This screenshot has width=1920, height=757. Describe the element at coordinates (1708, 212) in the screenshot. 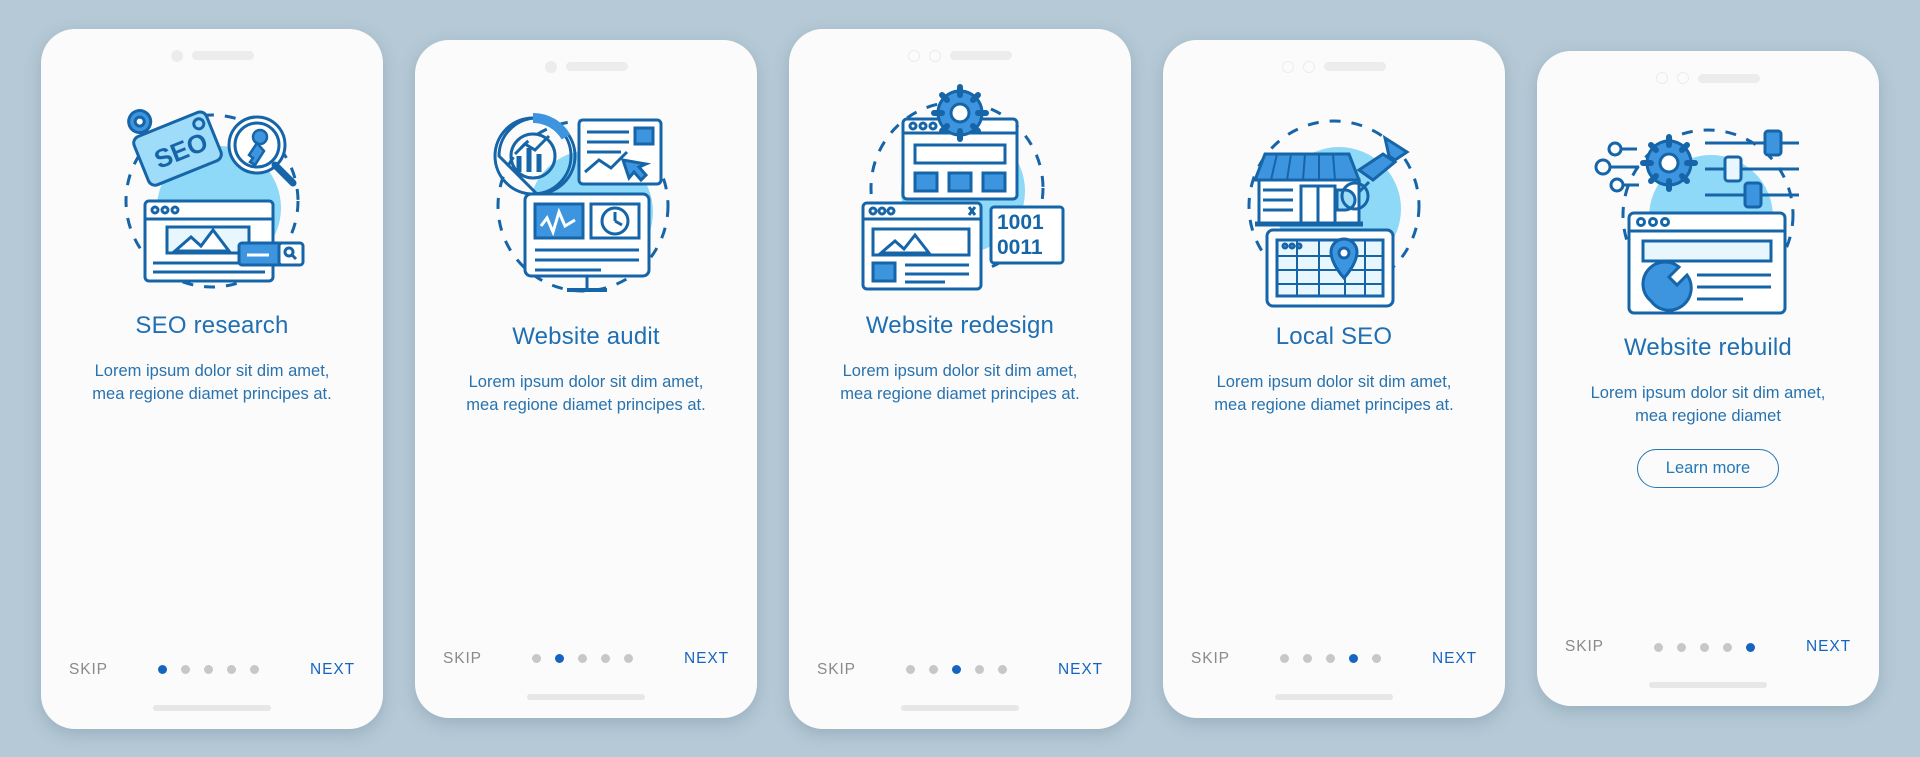

I see `rebuild-gear-sliders-icon` at that location.